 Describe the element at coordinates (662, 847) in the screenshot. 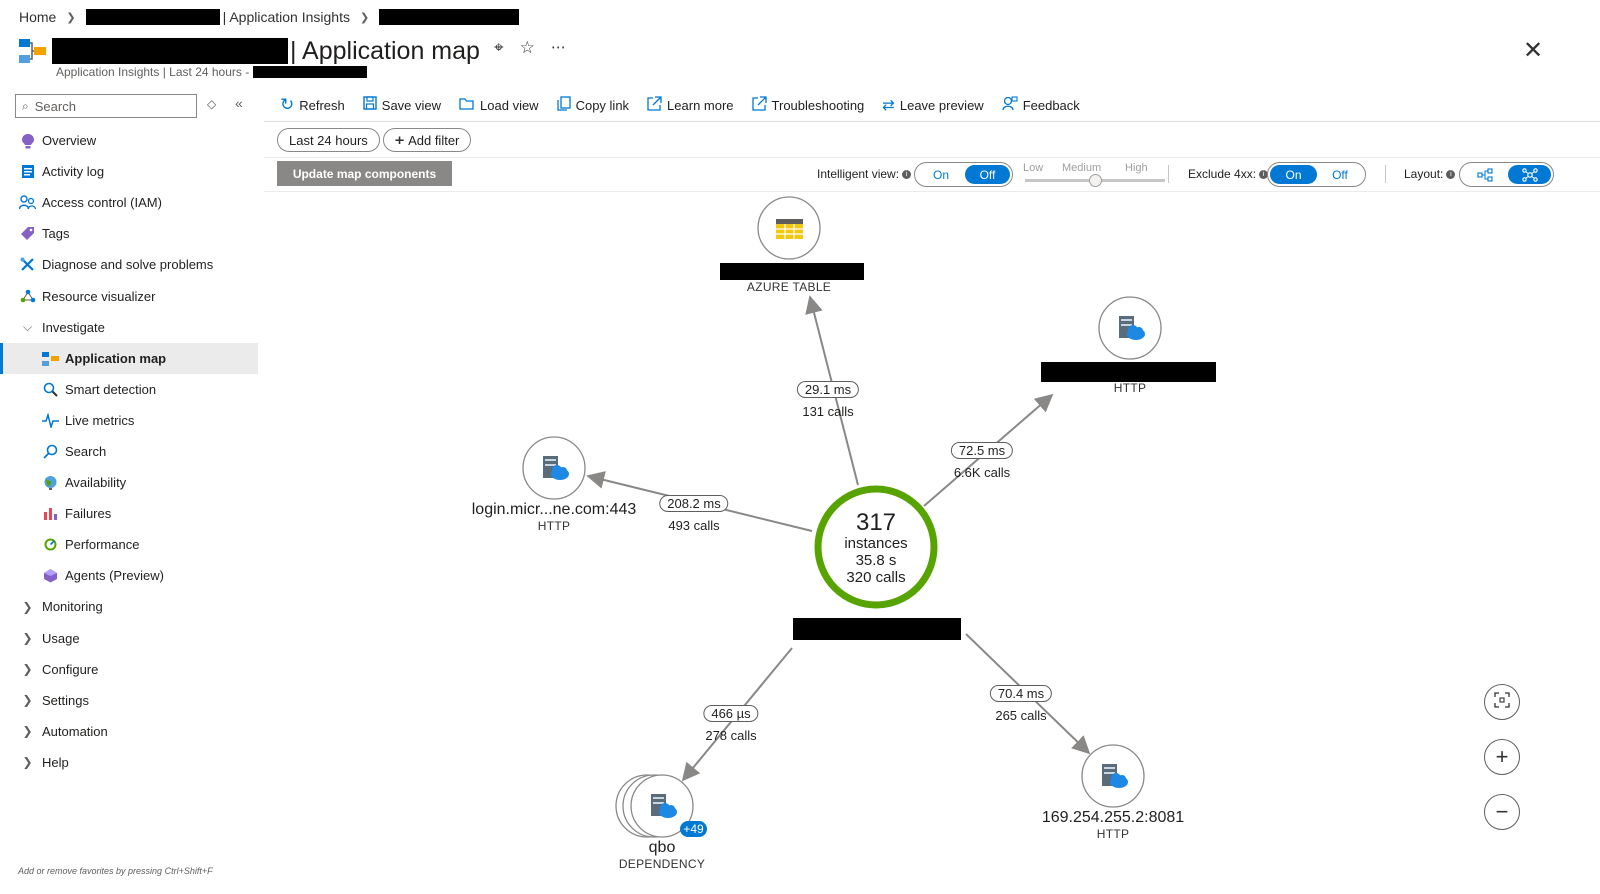

I see `node-name: qbo` at that location.